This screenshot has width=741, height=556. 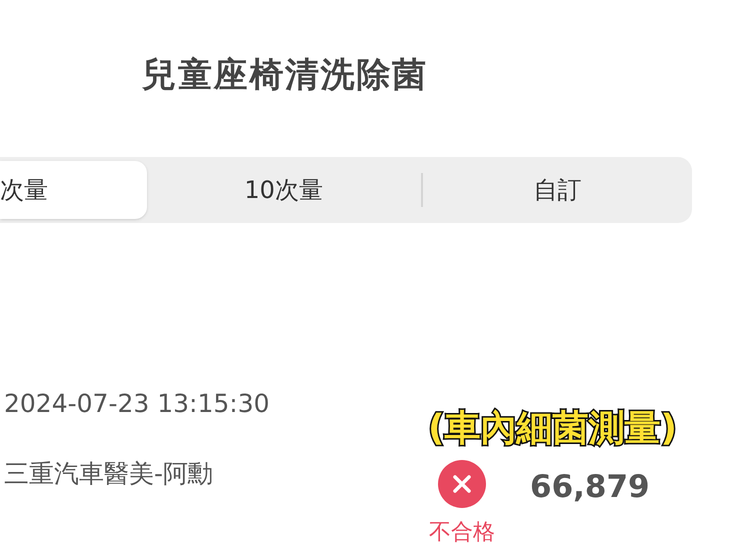 What do you see at coordinates (285, 75) in the screenshot?
I see `page-title: 兒童座椅清洗除菌` at bounding box center [285, 75].